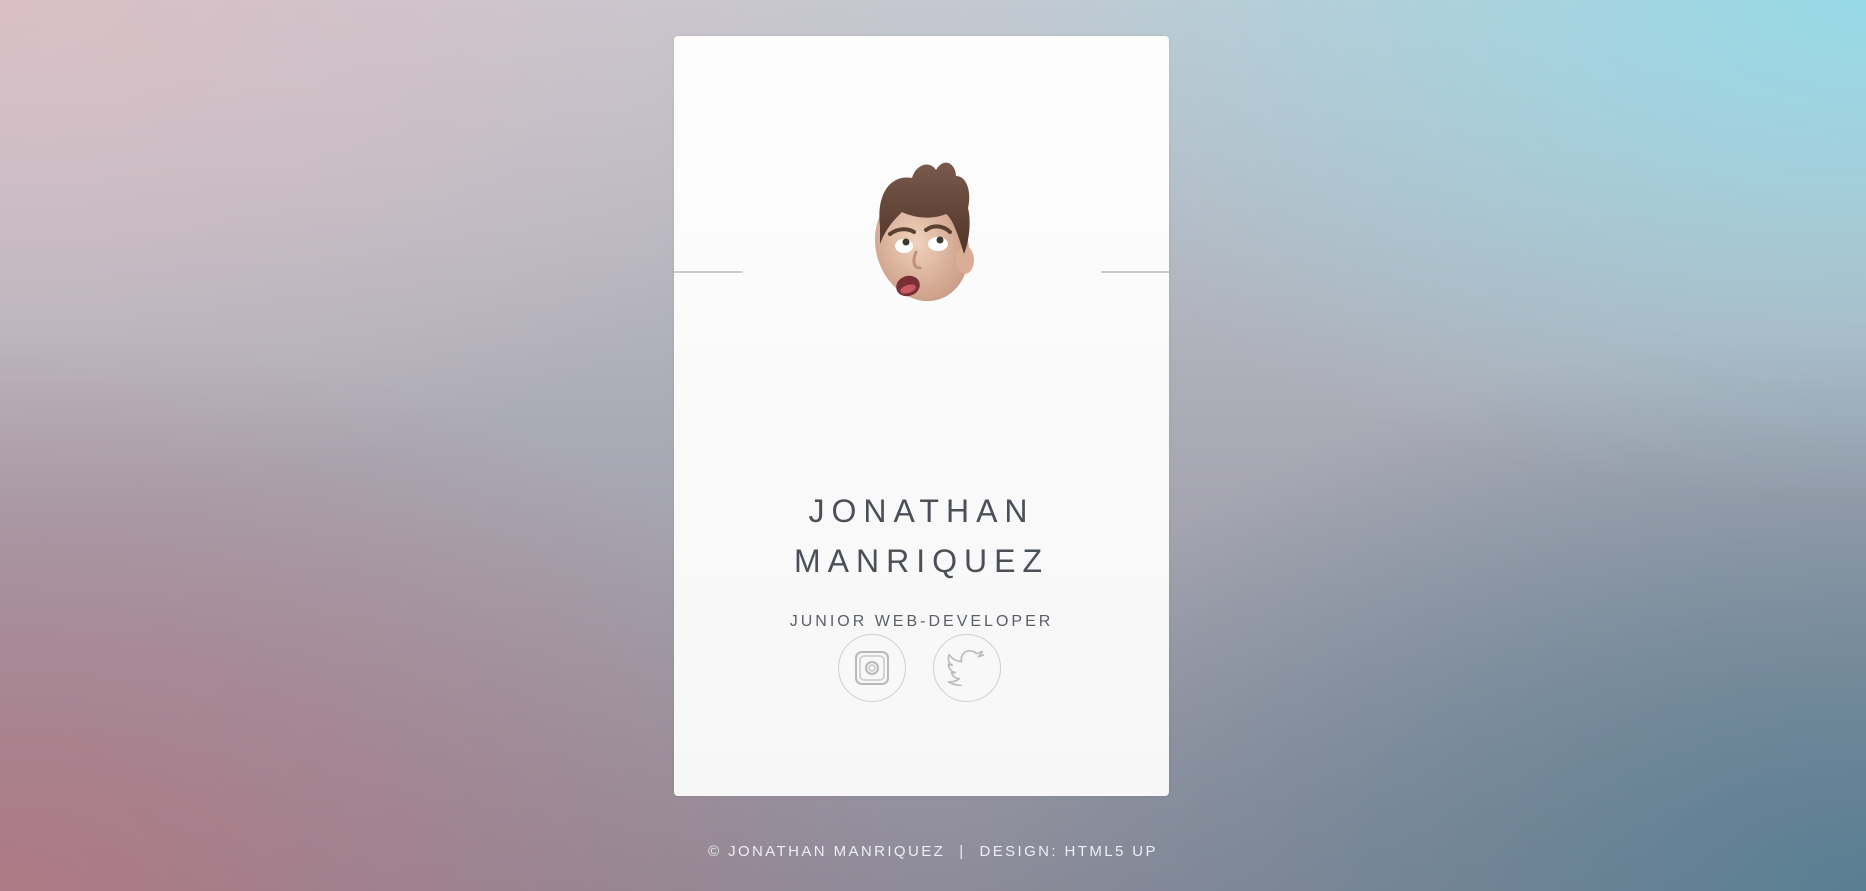 Image resolution: width=1866 pixels, height=891 pixels. I want to click on divider-left, so click(708, 272).